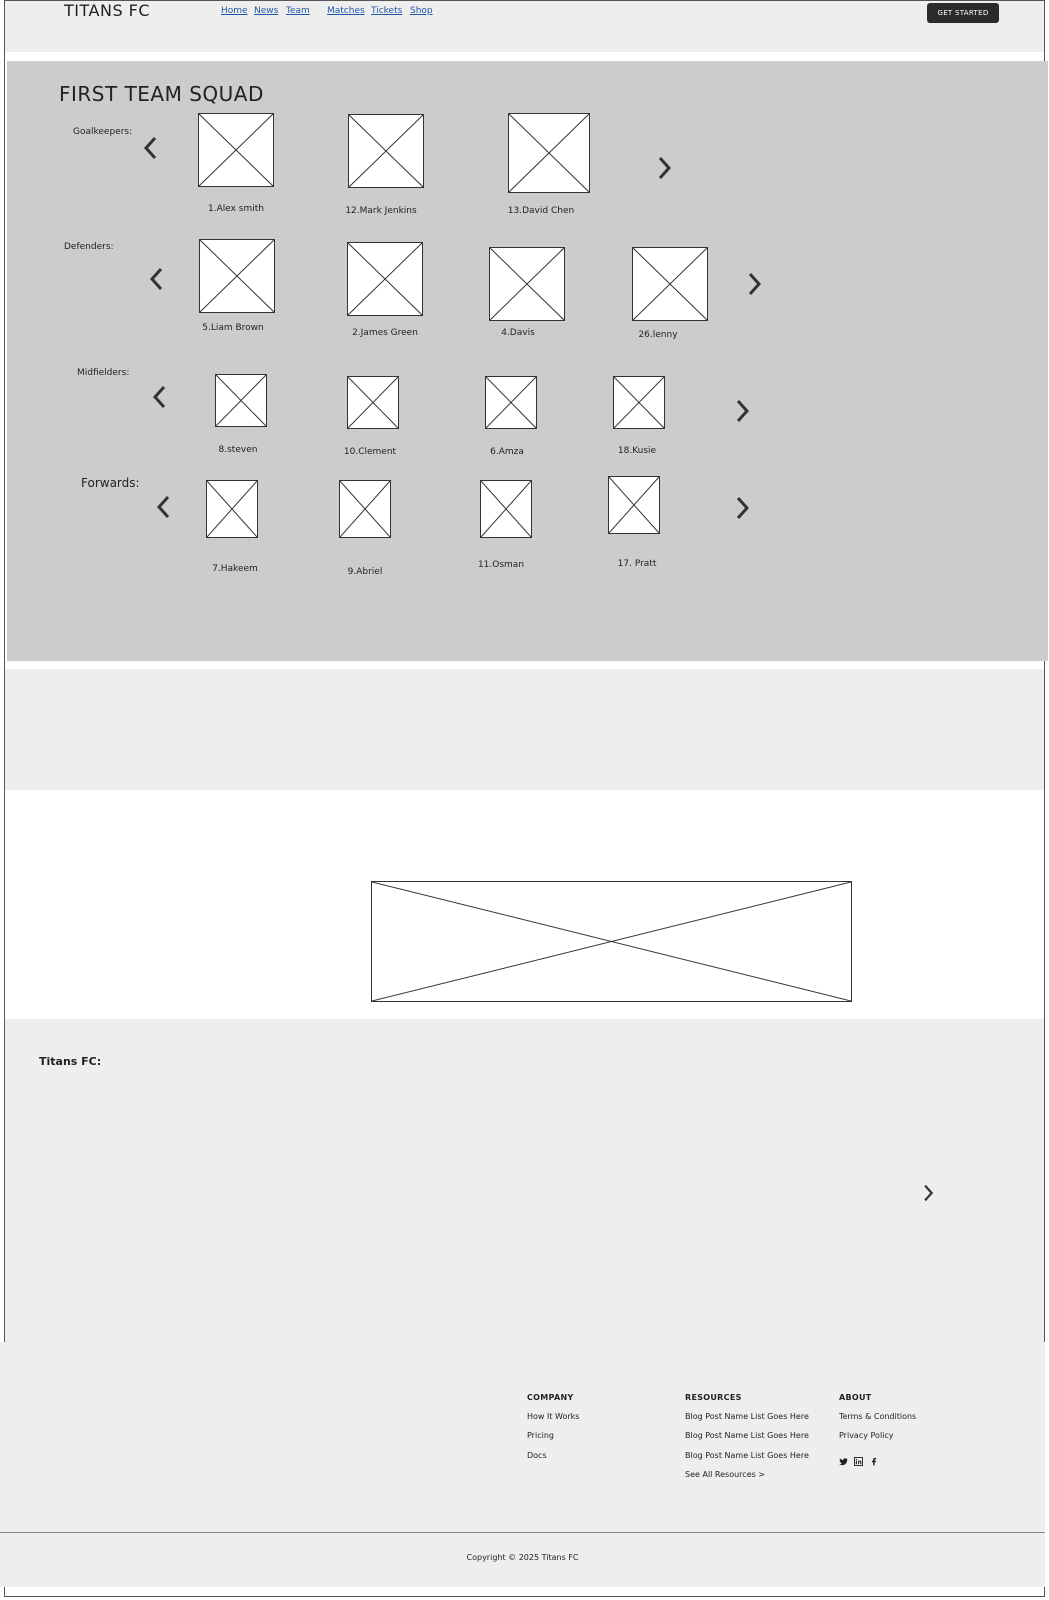 The image size is (1049, 1600). I want to click on banner-image-placeholder, so click(611, 941).